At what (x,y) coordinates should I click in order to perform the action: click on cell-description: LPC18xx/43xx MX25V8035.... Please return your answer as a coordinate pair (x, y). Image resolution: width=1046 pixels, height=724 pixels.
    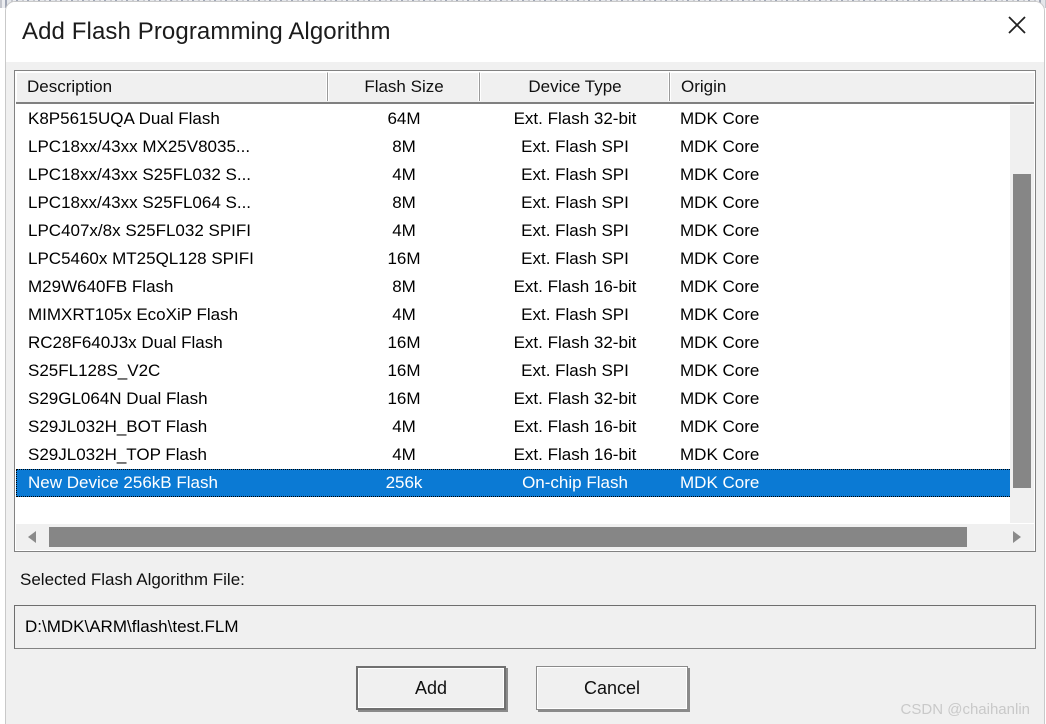
    Looking at the image, I should click on (139, 146).